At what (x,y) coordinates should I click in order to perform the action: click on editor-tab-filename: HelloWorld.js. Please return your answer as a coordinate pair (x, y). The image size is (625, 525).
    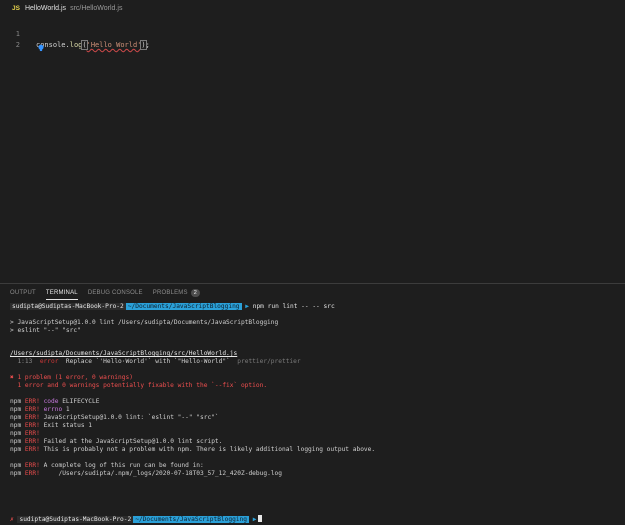
    Looking at the image, I should click on (45, 8).